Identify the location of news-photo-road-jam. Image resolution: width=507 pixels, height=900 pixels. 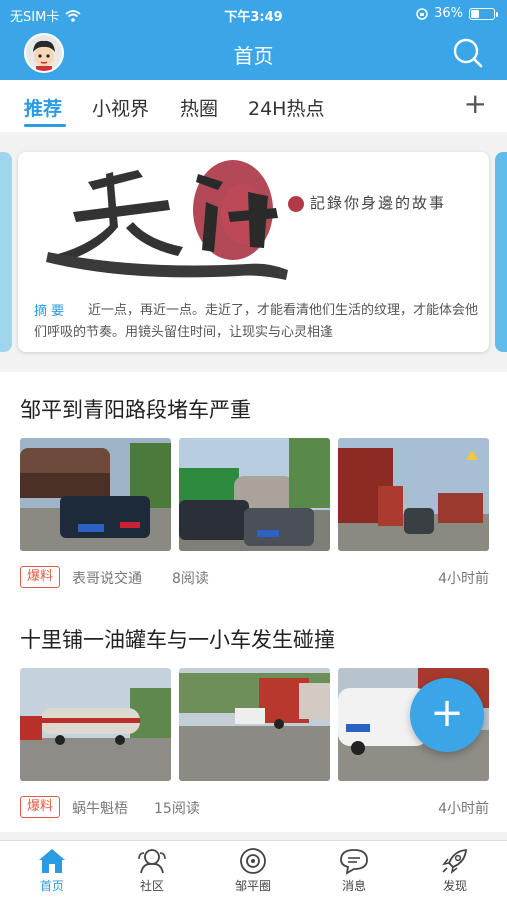
(254, 494).